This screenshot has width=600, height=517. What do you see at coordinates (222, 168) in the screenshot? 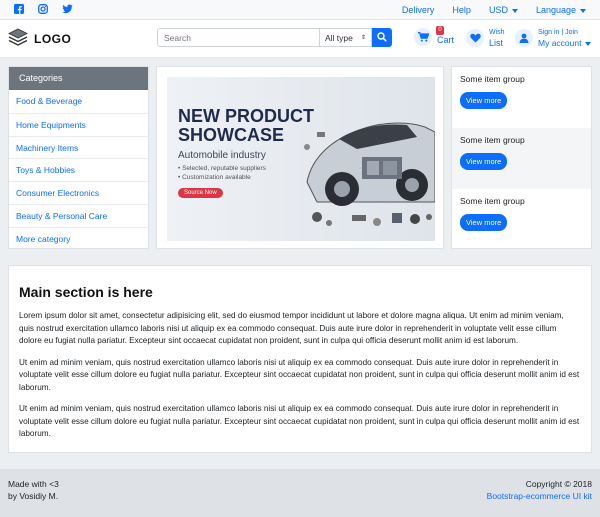
I see `banner-bullet: • Selected, reputable suppliers` at bounding box center [222, 168].